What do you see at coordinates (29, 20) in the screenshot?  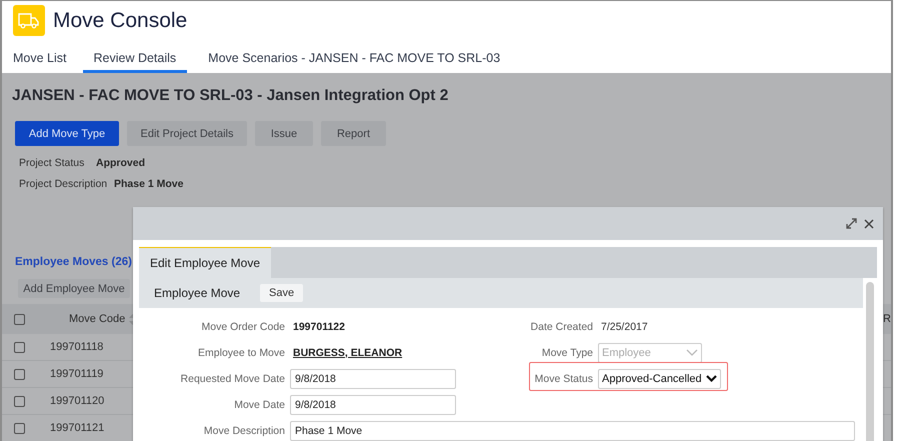 I see `truck-icon` at bounding box center [29, 20].